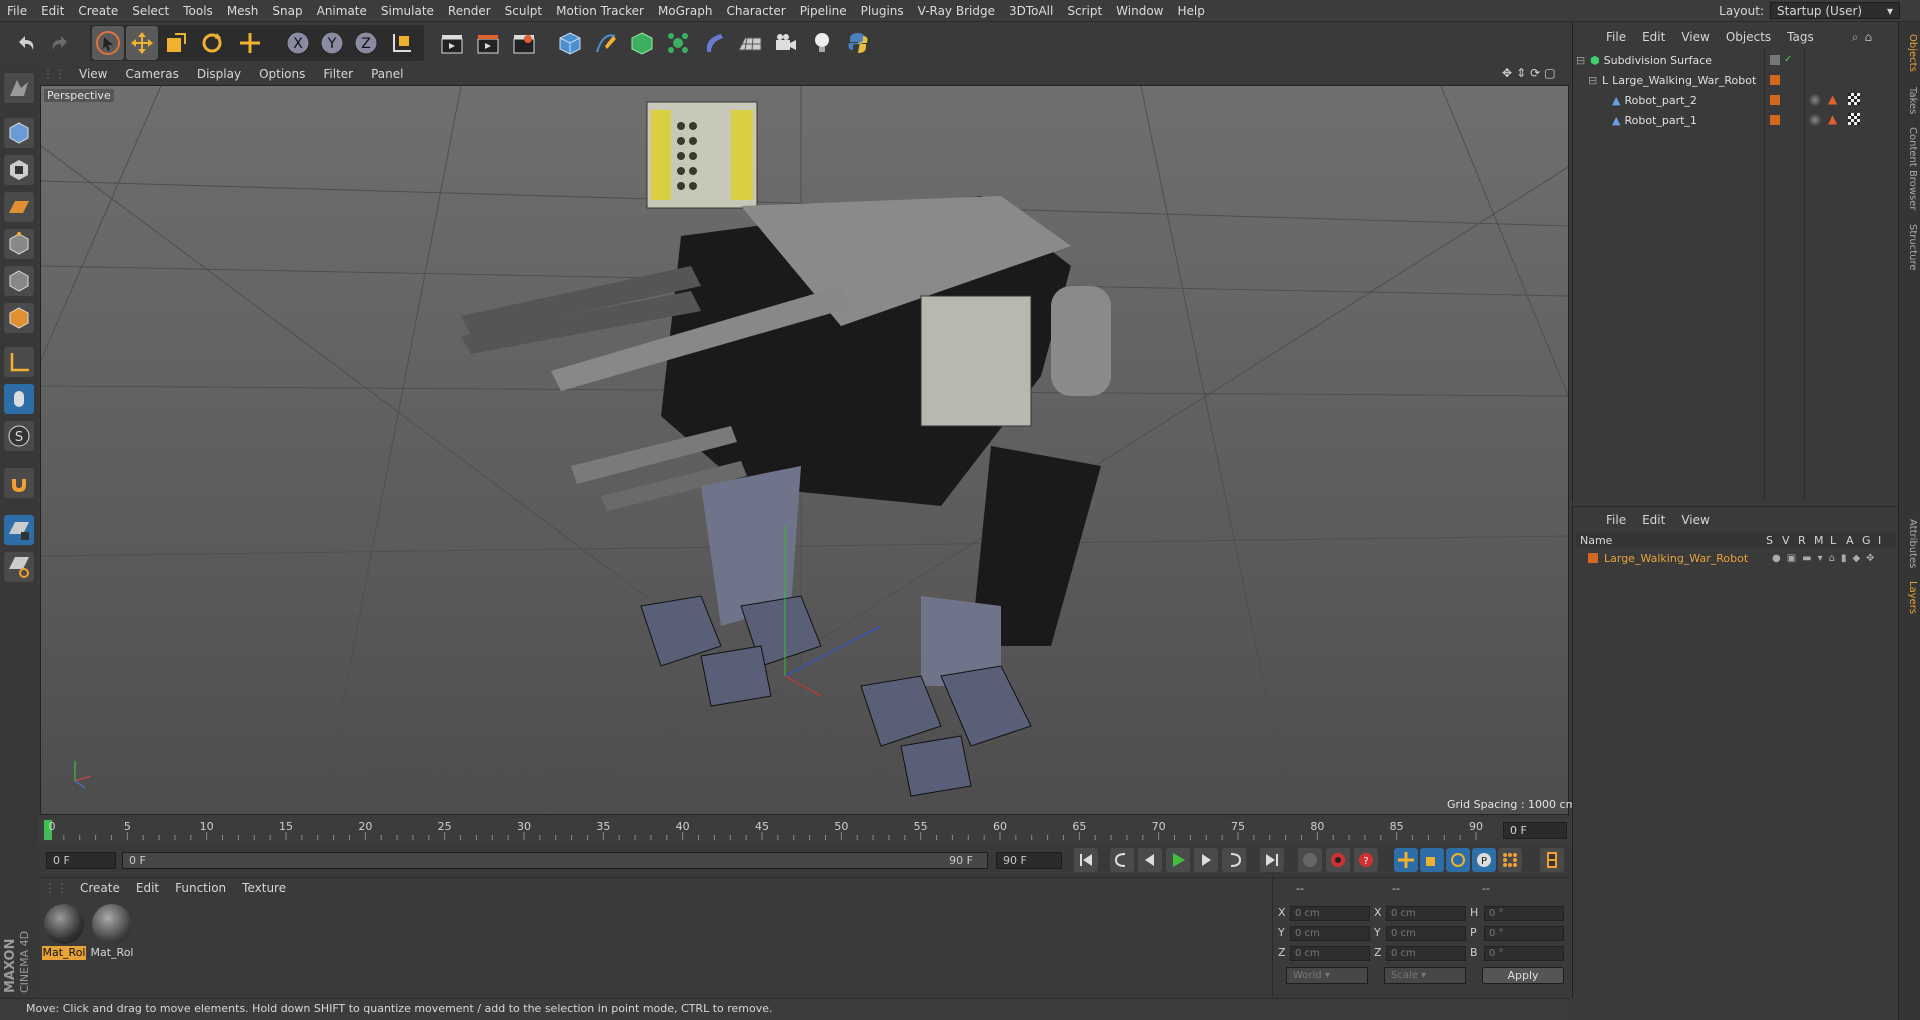  Describe the element at coordinates (1029, 860) in the screenshot. I see `end-frame-field: 90 F` at that location.